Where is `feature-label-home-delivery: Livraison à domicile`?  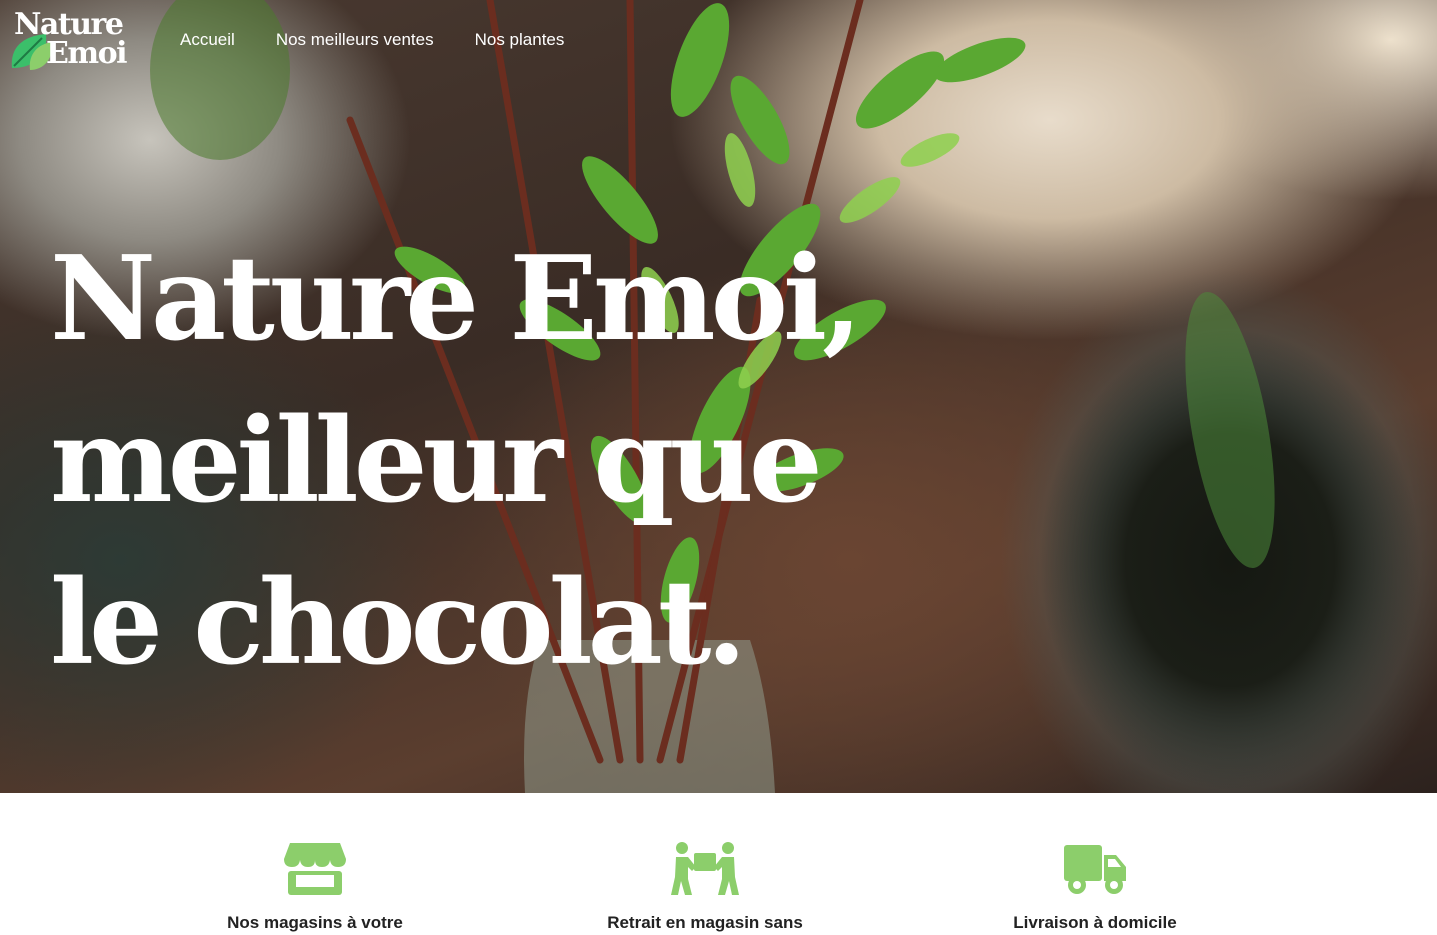
feature-label-home-delivery: Livraison à domicile is located at coordinates (1095, 922).